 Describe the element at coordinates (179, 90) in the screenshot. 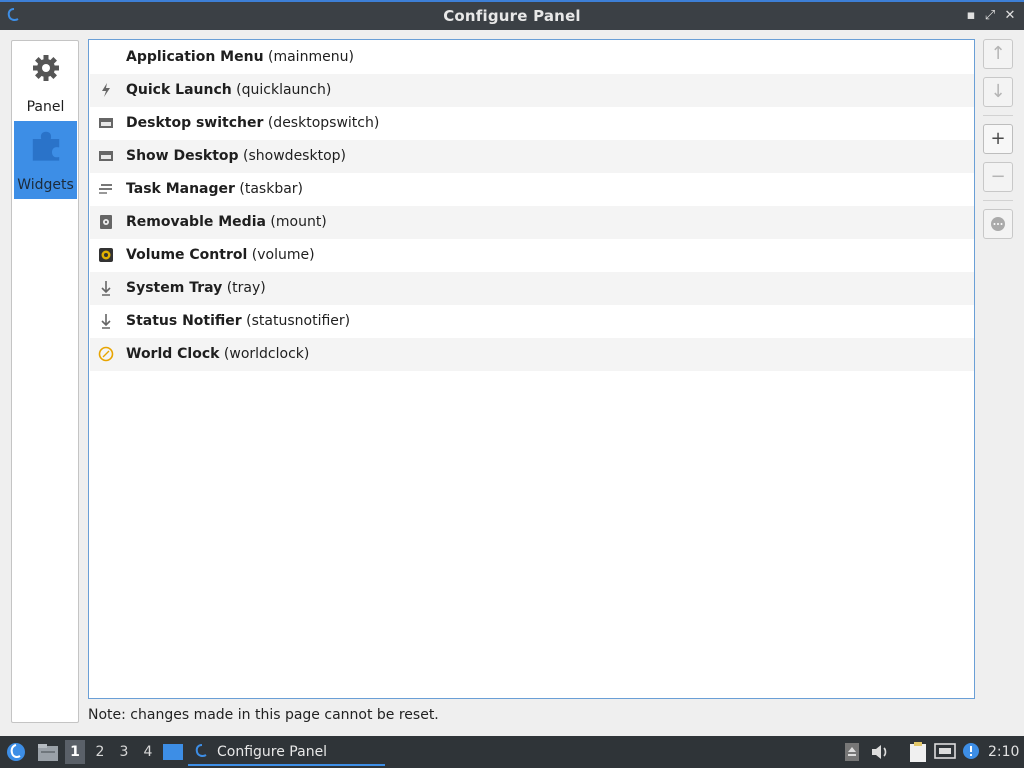

I see `widget-name: Quick Launch` at that location.